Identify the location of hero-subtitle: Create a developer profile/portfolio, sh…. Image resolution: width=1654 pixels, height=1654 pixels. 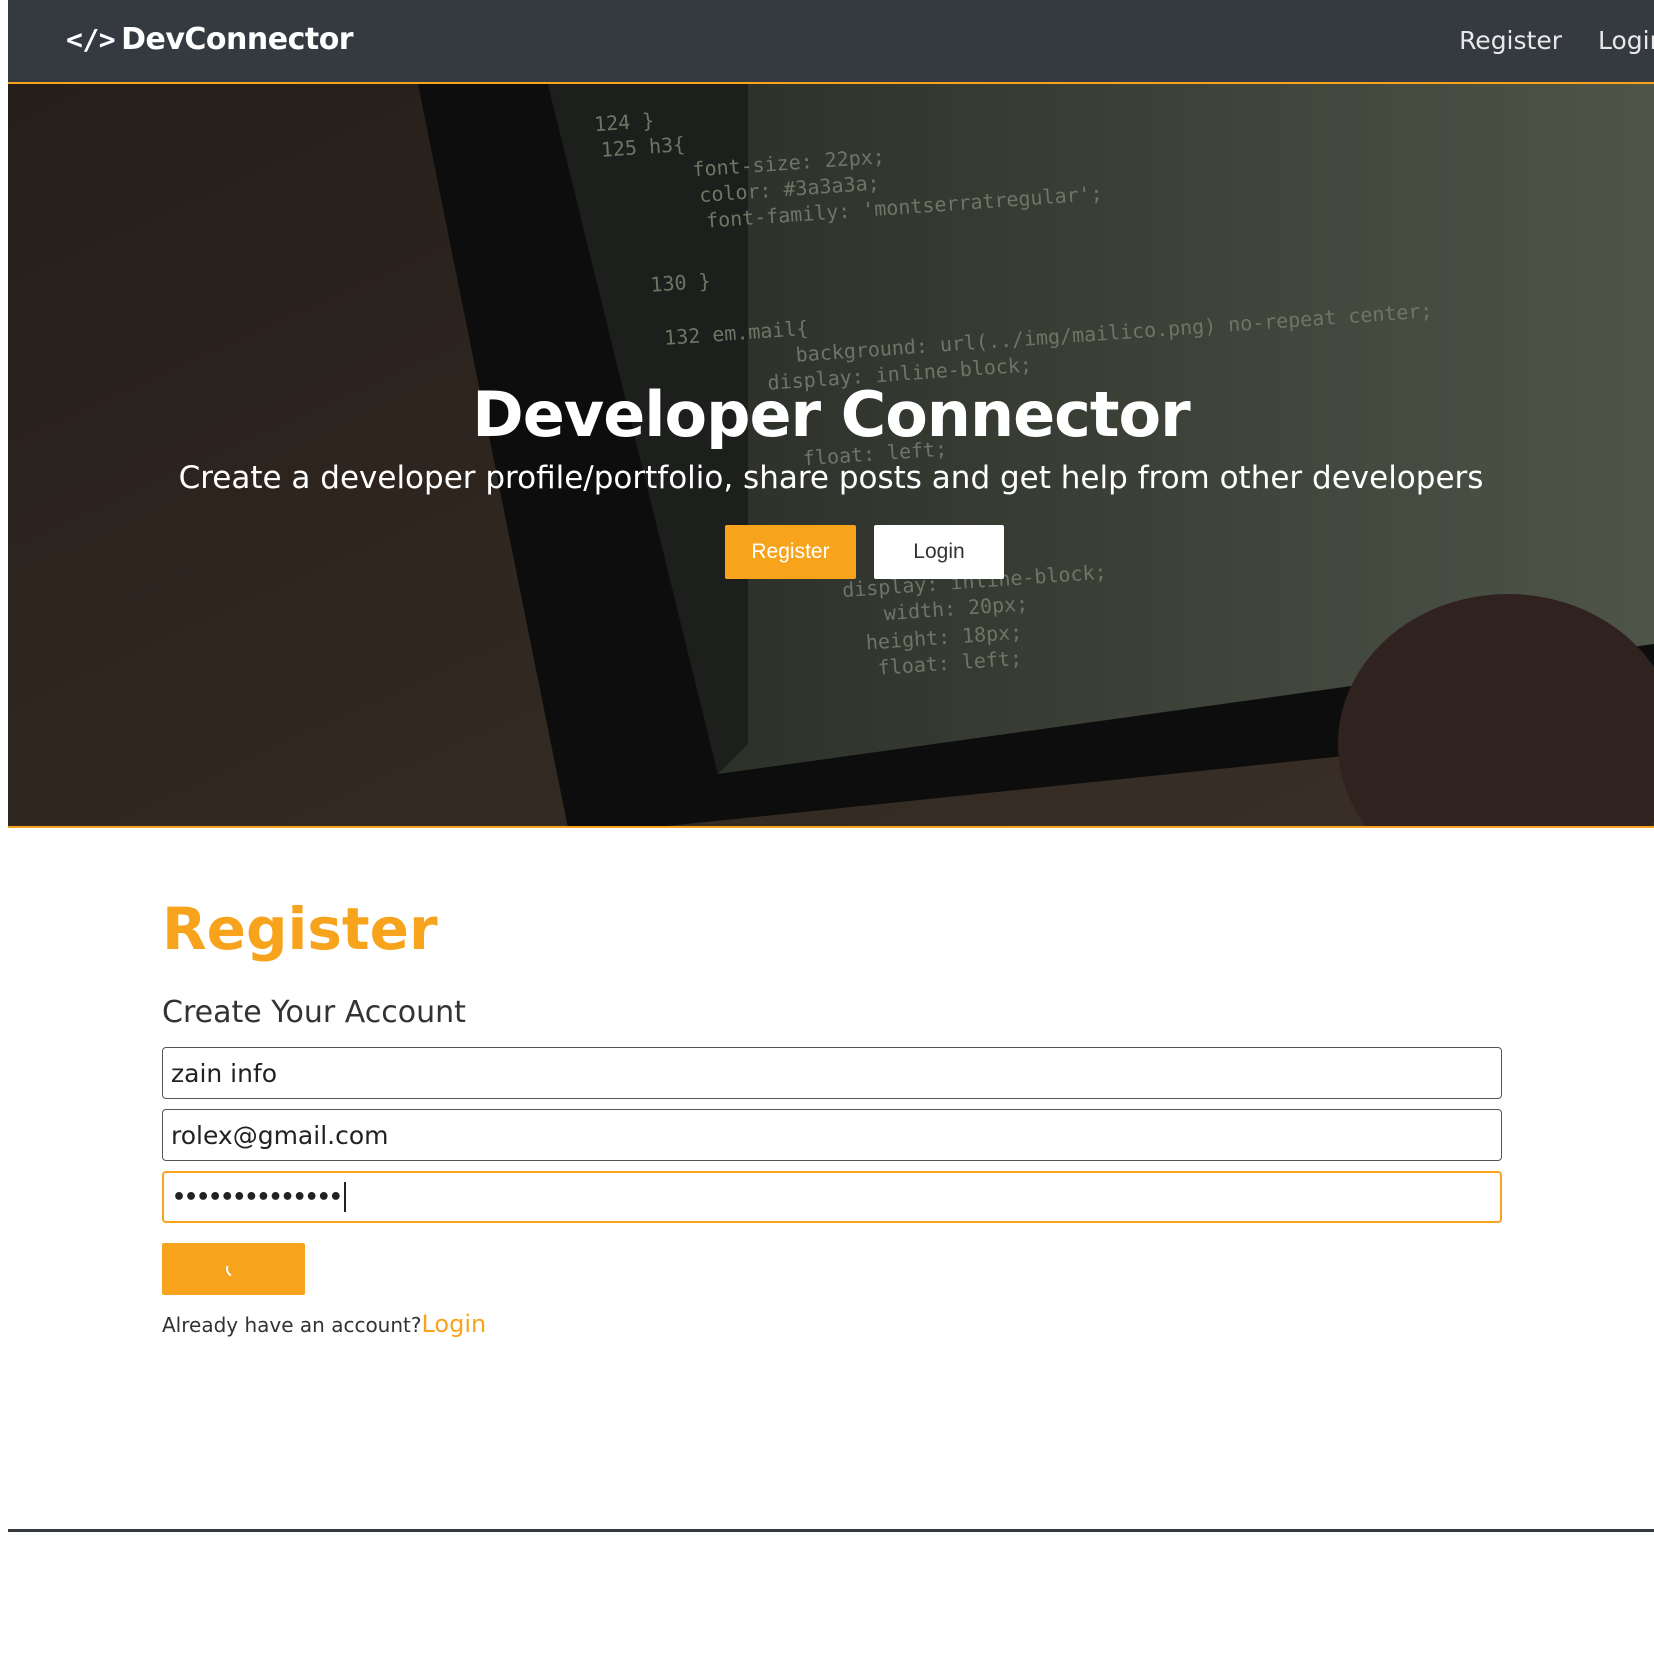
(831, 478).